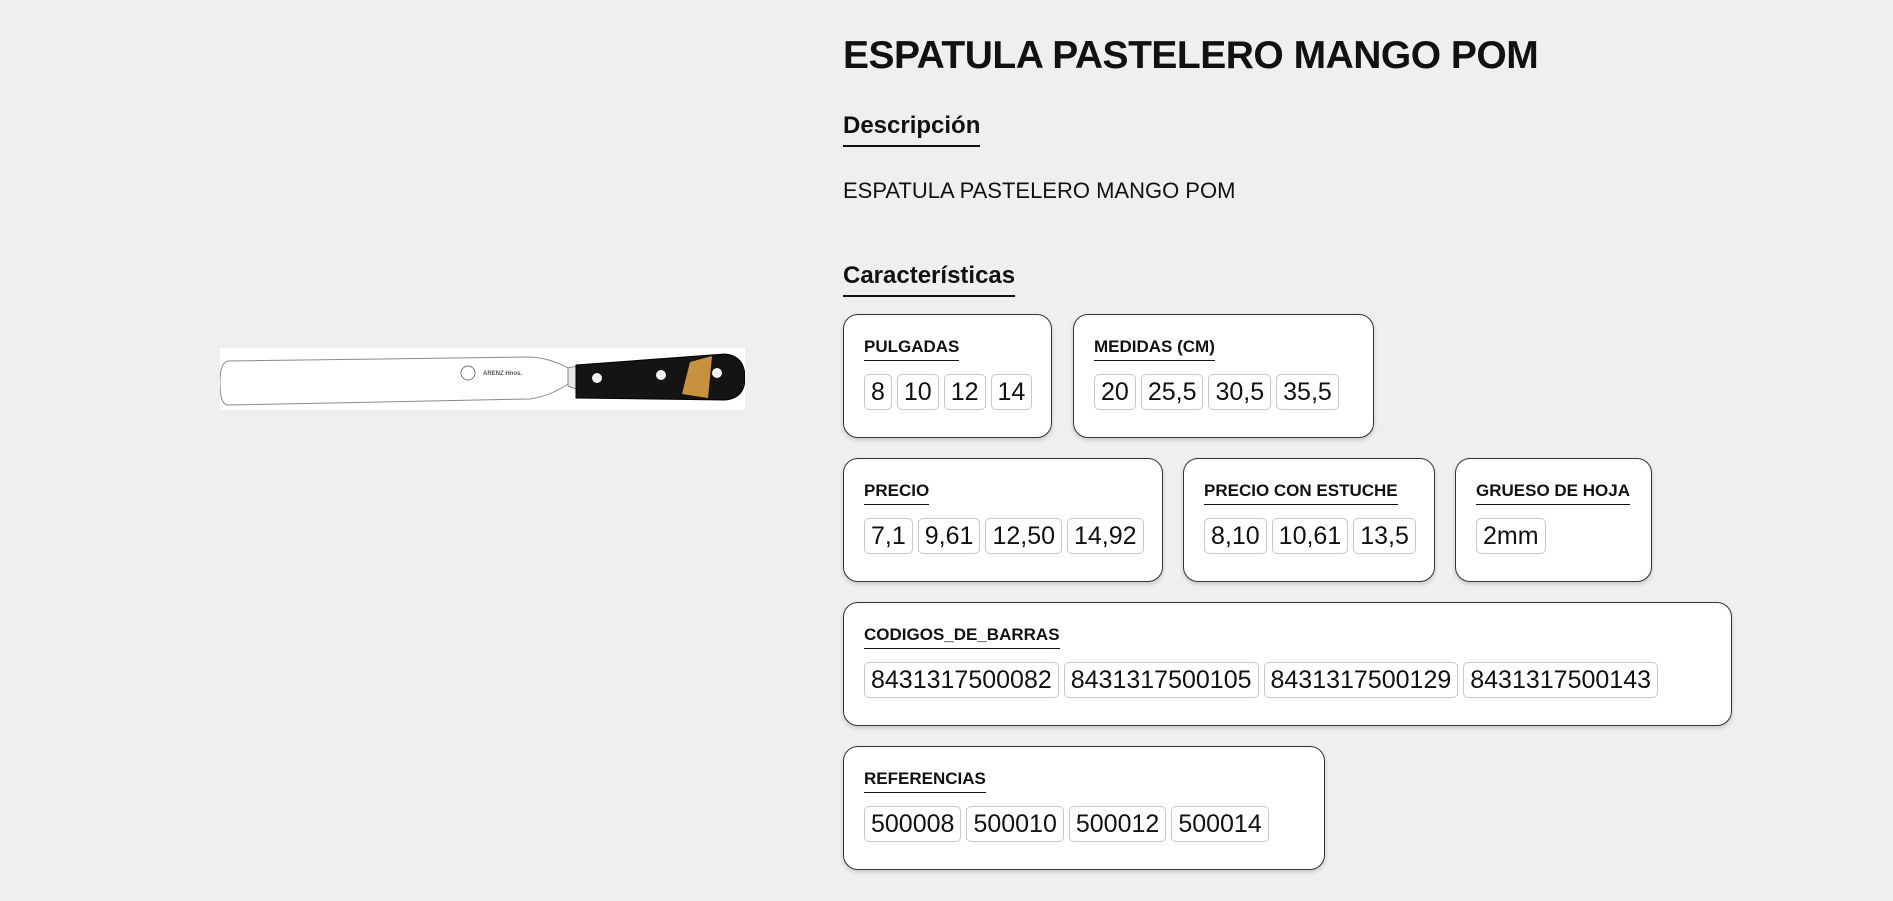 The image size is (1893, 901). Describe the element at coordinates (1115, 392) in the screenshot. I see `value-chip: 20` at that location.